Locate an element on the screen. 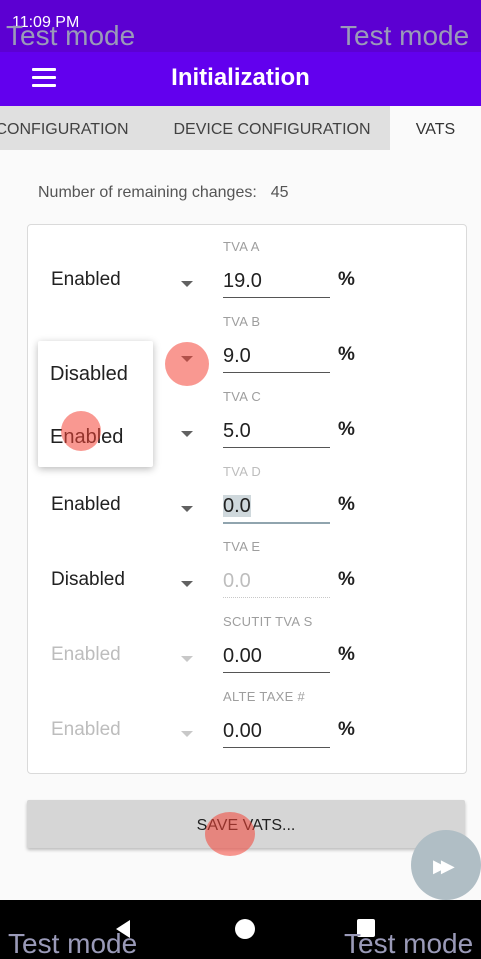  field-label: SCUTIT TVA S is located at coordinates (268, 621).